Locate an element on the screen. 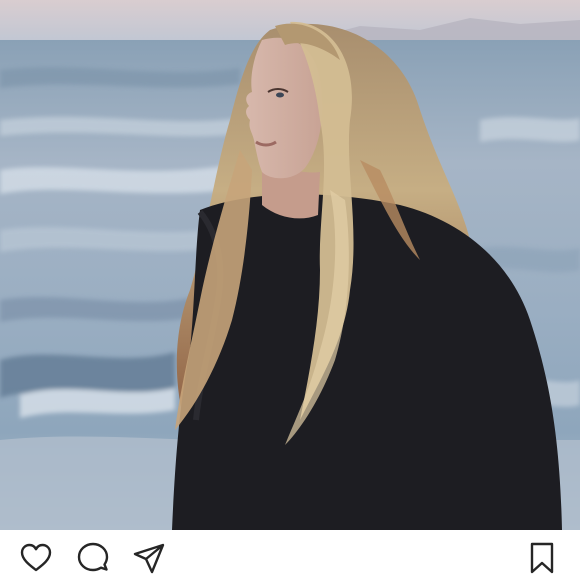 The image size is (580, 580). share-button is located at coordinates (149, 558).